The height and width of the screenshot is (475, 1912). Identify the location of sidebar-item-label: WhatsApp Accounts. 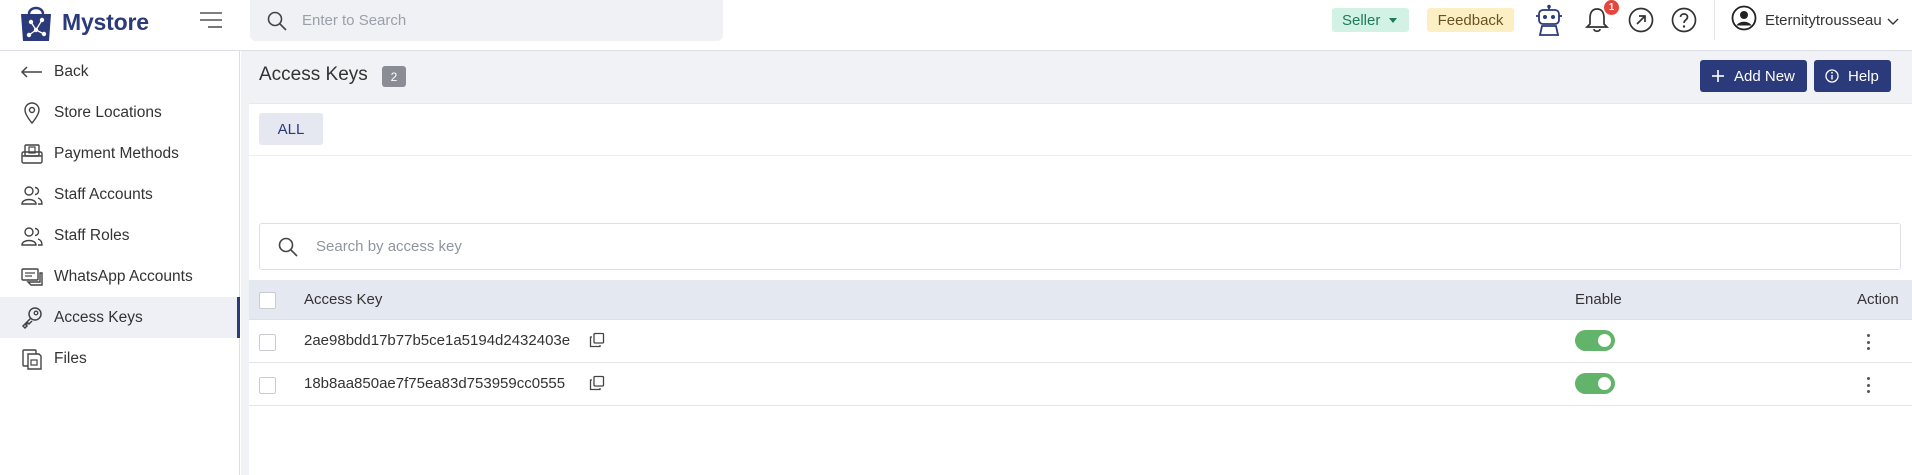
(123, 276).